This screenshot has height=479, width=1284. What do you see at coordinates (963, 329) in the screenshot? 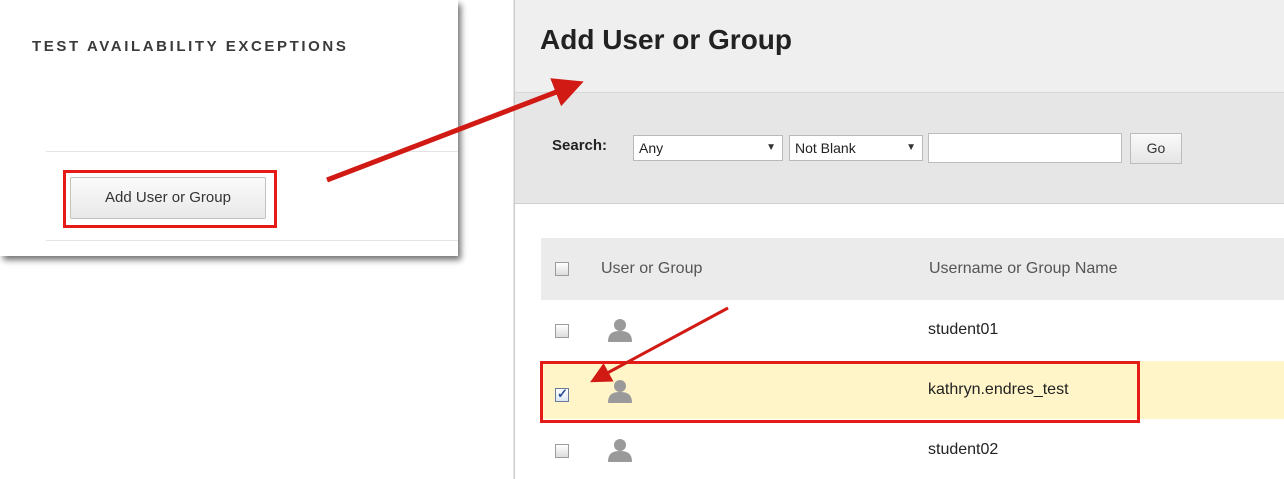
I see `username: student01` at bounding box center [963, 329].